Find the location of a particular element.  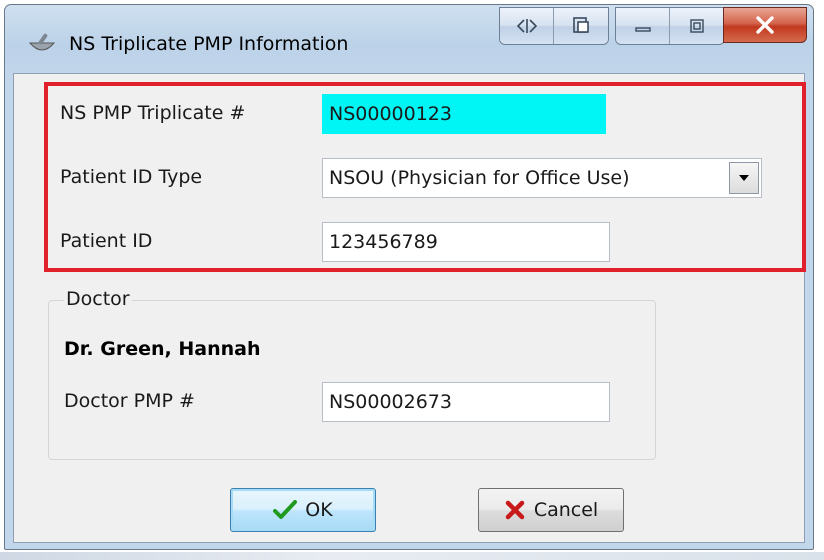

patient-id-type-label: Patient ID Type is located at coordinates (131, 177).